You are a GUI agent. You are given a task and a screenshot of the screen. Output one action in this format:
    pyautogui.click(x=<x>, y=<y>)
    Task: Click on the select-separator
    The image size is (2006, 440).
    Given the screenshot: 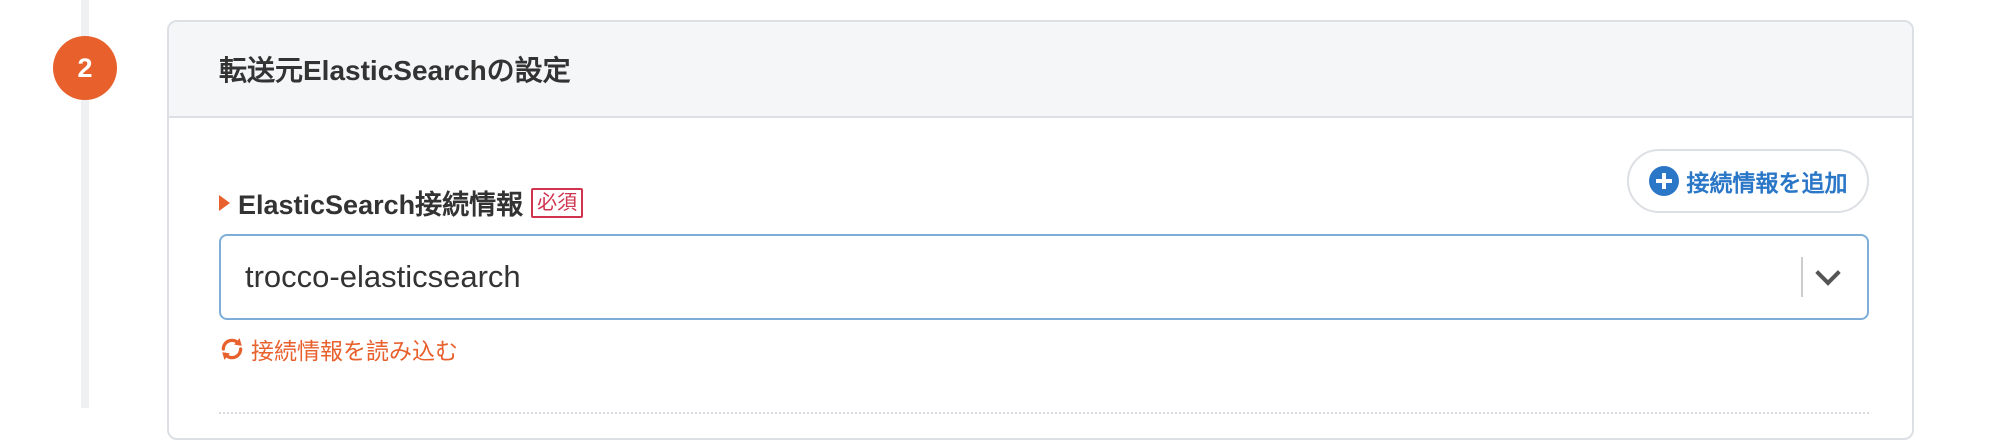 What is the action you would take?
    pyautogui.click(x=1802, y=277)
    